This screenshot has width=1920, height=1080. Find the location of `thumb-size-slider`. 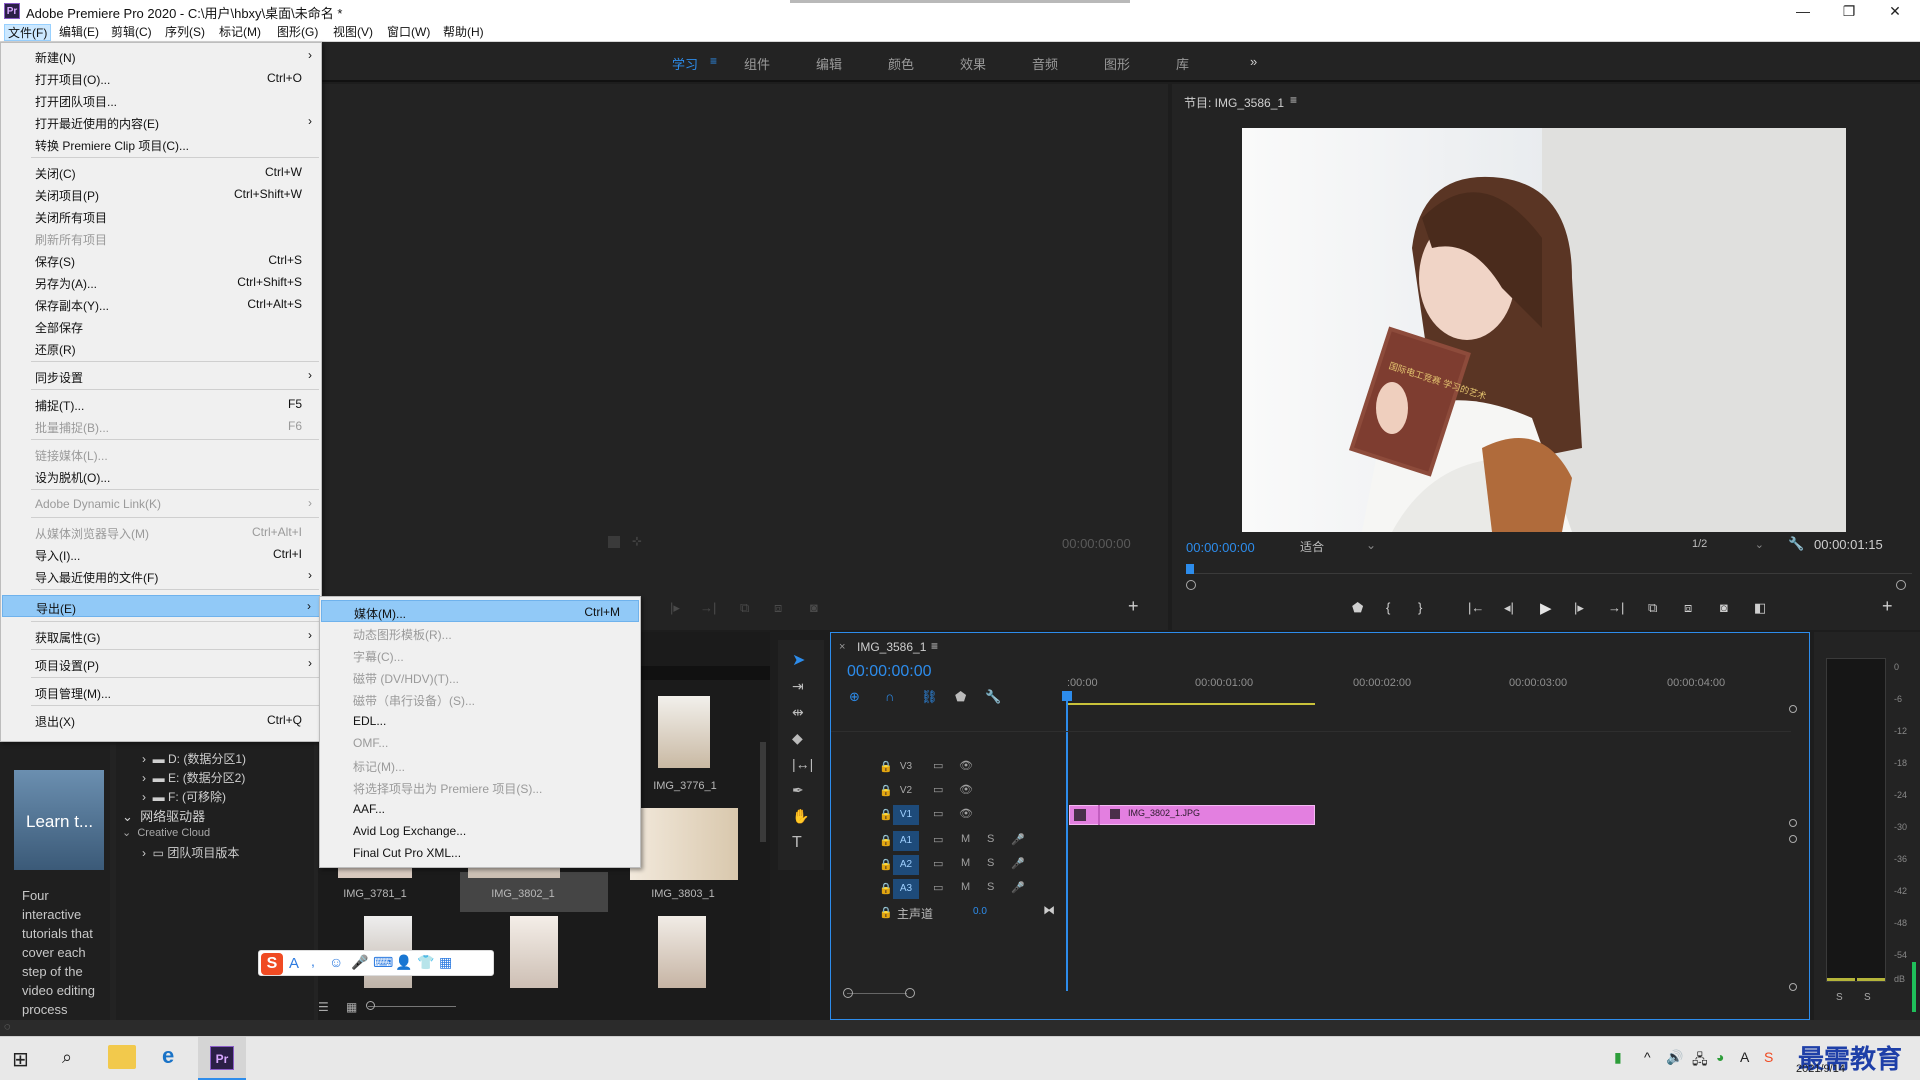

thumb-size-slider is located at coordinates (412, 1006).